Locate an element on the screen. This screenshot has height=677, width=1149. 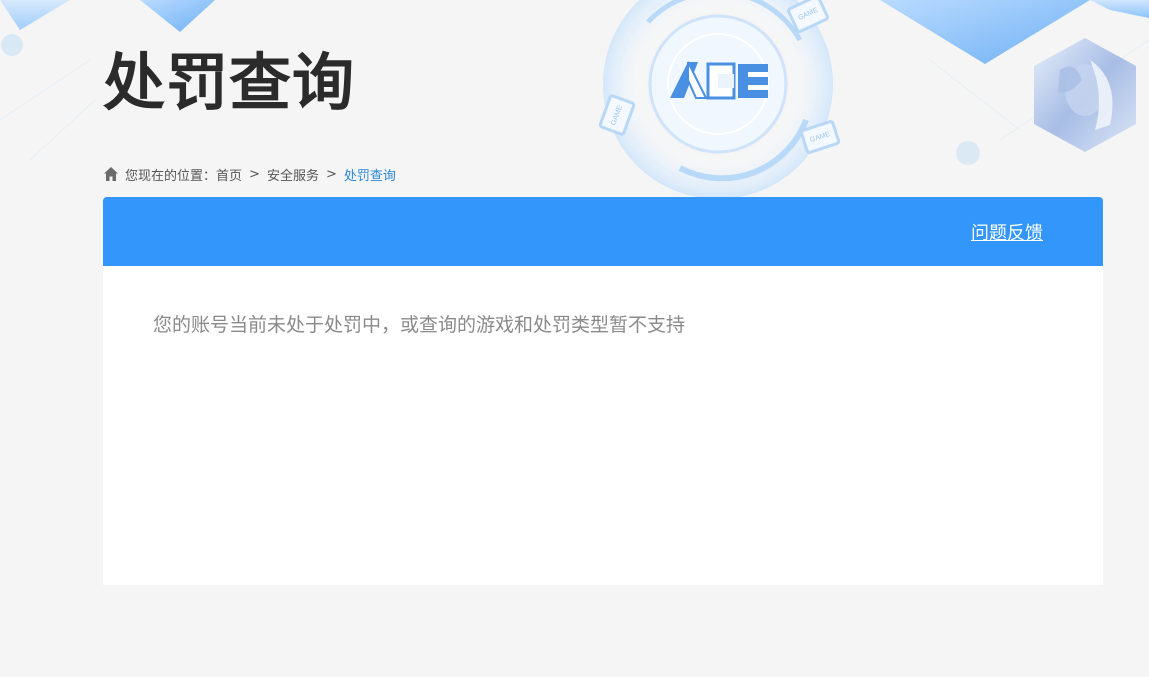
home-icon is located at coordinates (111, 174).